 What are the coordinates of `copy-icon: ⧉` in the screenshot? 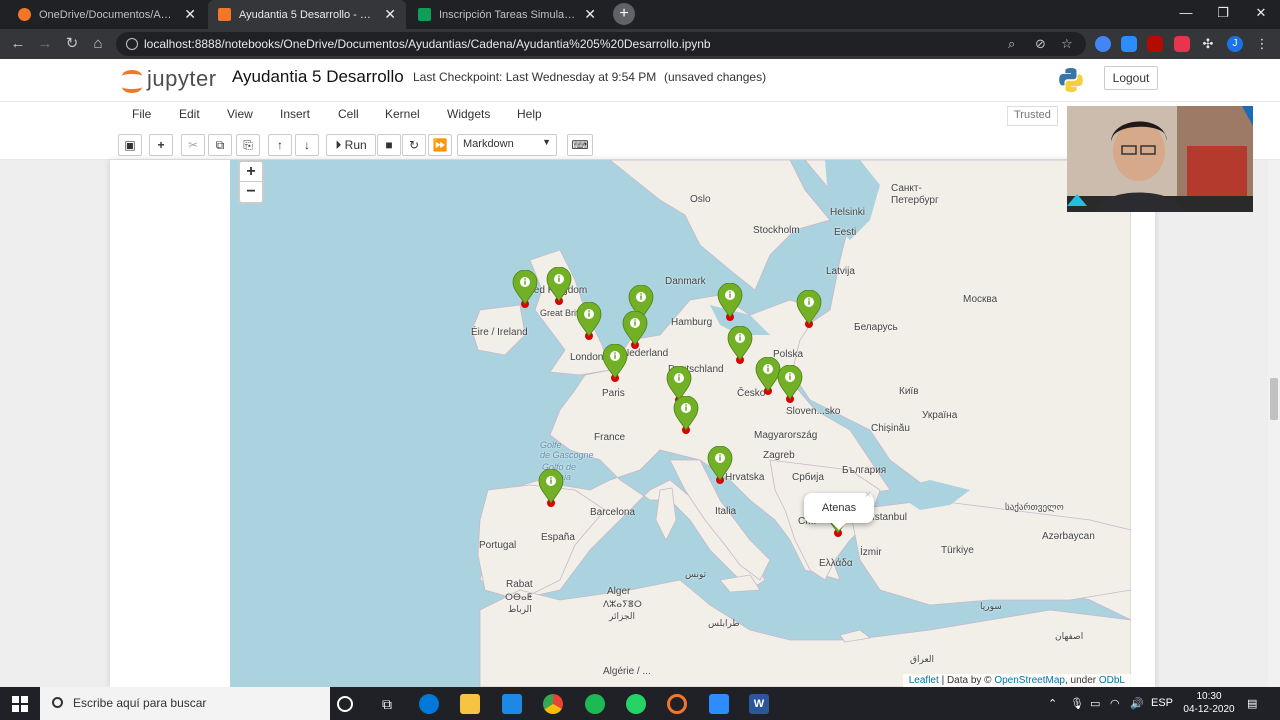 It's located at (220, 145).